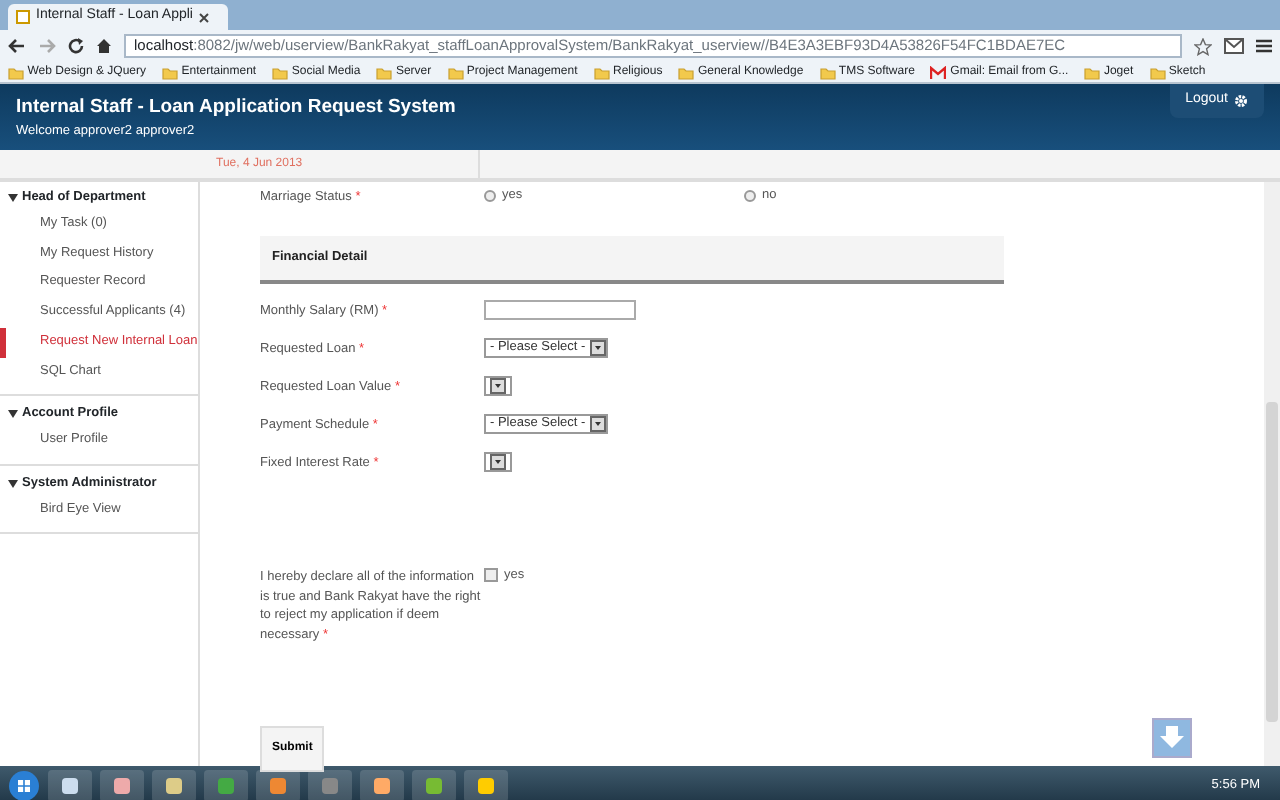 This screenshot has width=1280, height=800. Describe the element at coordinates (236, 108) in the screenshot. I see `app-title: Internal Staff - Loan Application Request System` at that location.